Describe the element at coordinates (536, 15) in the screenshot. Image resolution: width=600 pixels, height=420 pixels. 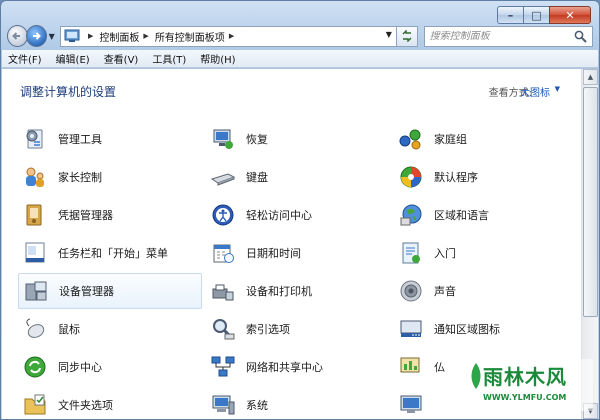
I see `maximize-button: □` at that location.